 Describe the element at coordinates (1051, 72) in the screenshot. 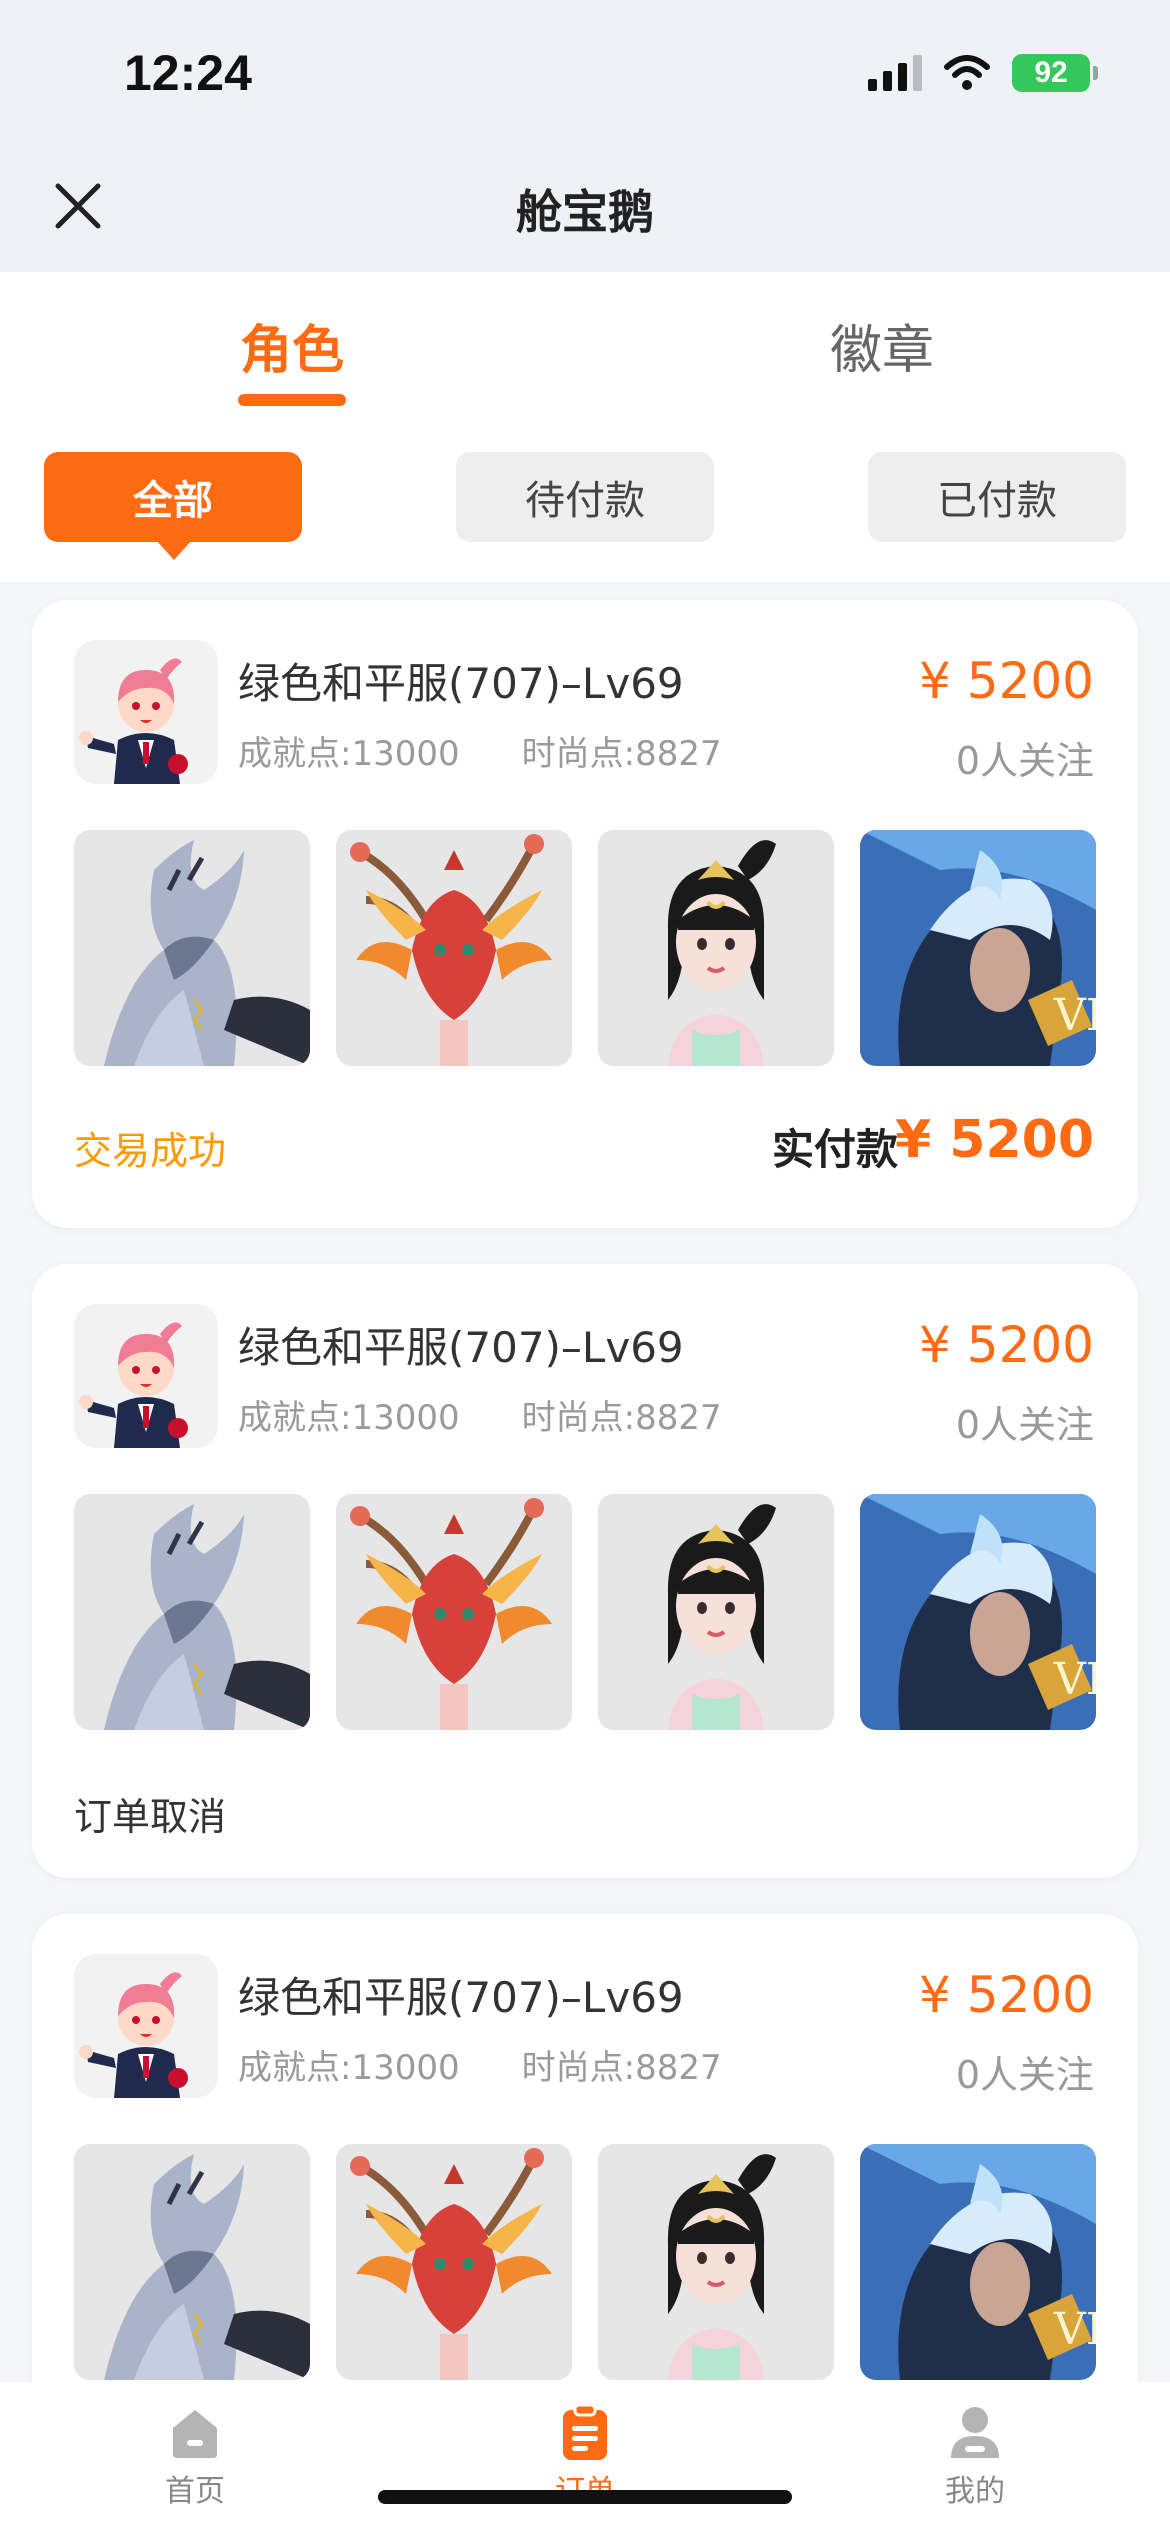

I see `battery-level: 92` at that location.